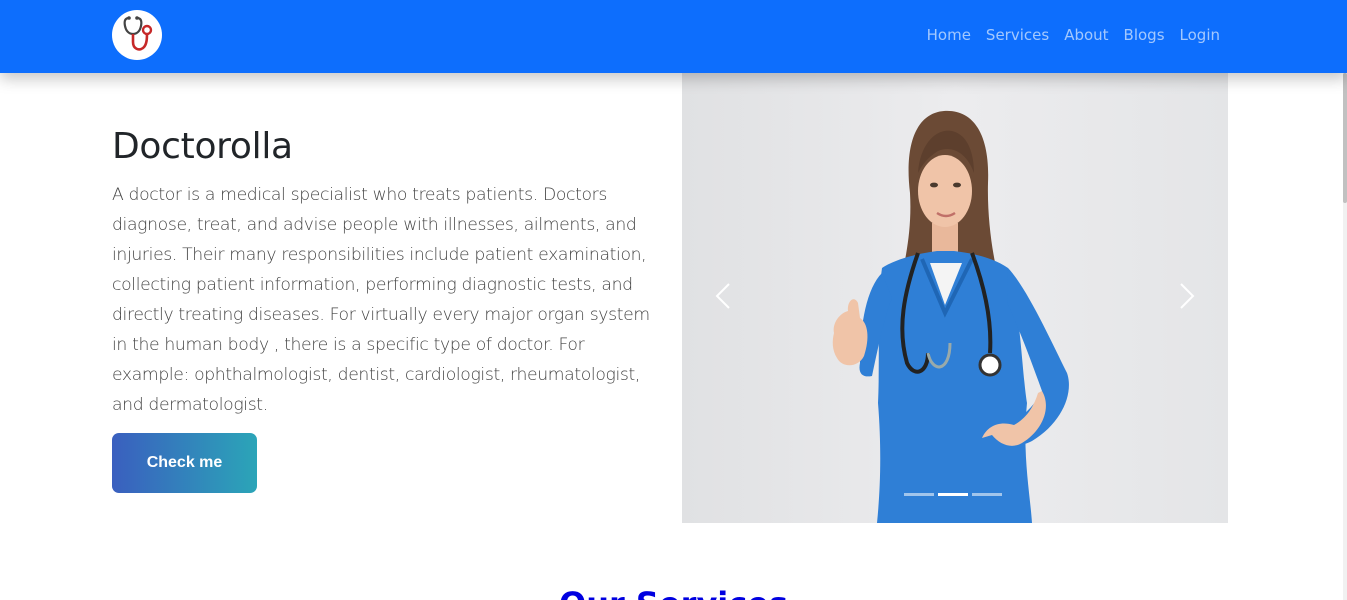  What do you see at coordinates (949, 35) in the screenshot?
I see `nav-home-link: Home` at bounding box center [949, 35].